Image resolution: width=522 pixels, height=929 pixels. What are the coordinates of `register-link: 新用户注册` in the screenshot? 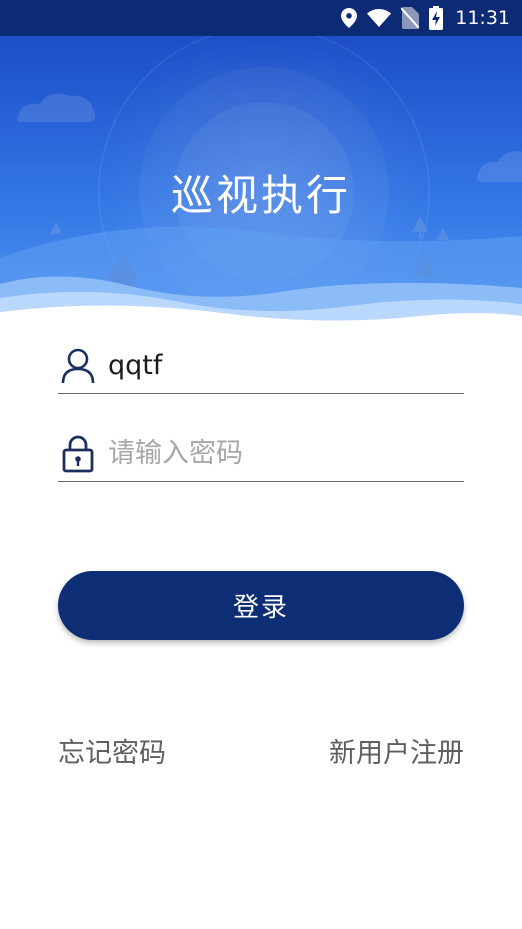 It's located at (396, 750).